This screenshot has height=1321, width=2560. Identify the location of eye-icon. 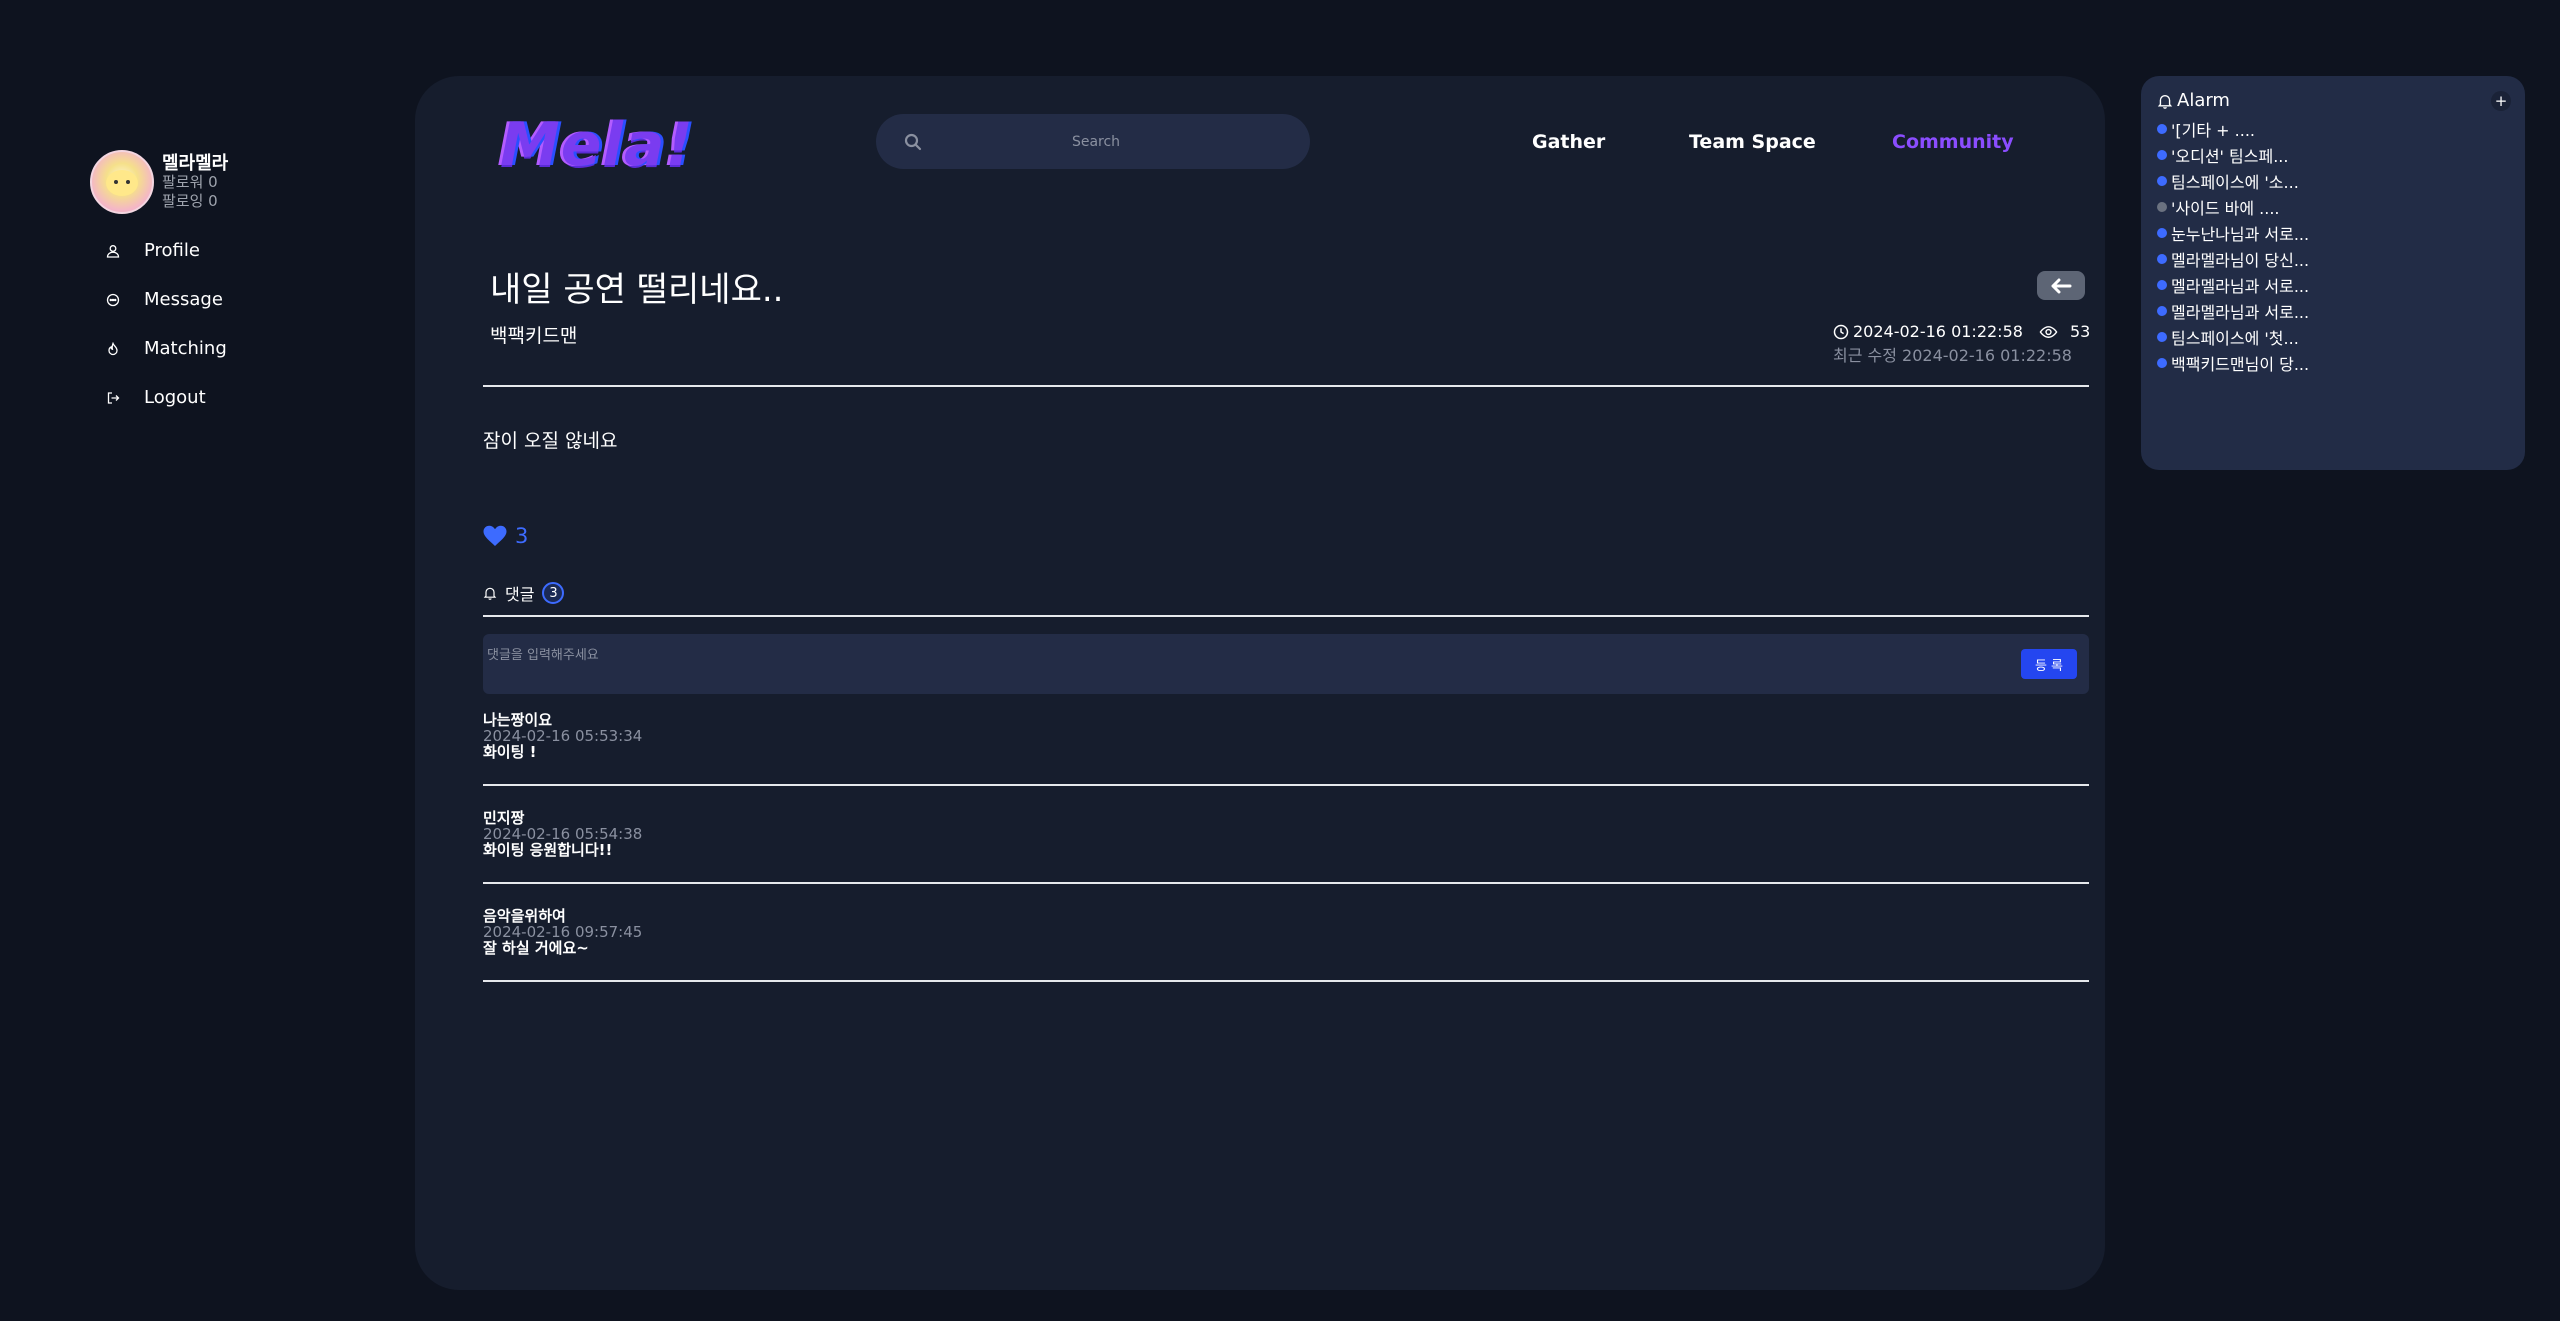
(2048, 331).